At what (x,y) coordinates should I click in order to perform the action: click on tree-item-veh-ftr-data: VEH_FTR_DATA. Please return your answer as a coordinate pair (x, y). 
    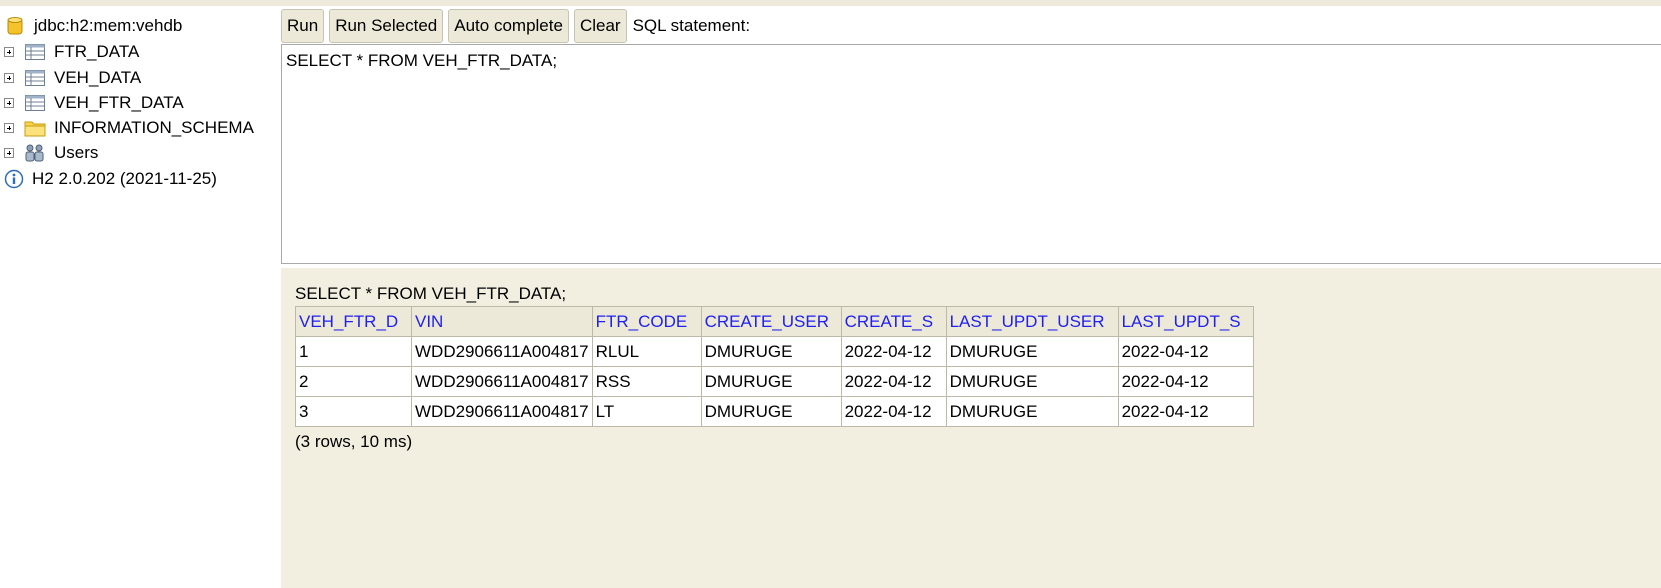
    Looking at the image, I should click on (94, 103).